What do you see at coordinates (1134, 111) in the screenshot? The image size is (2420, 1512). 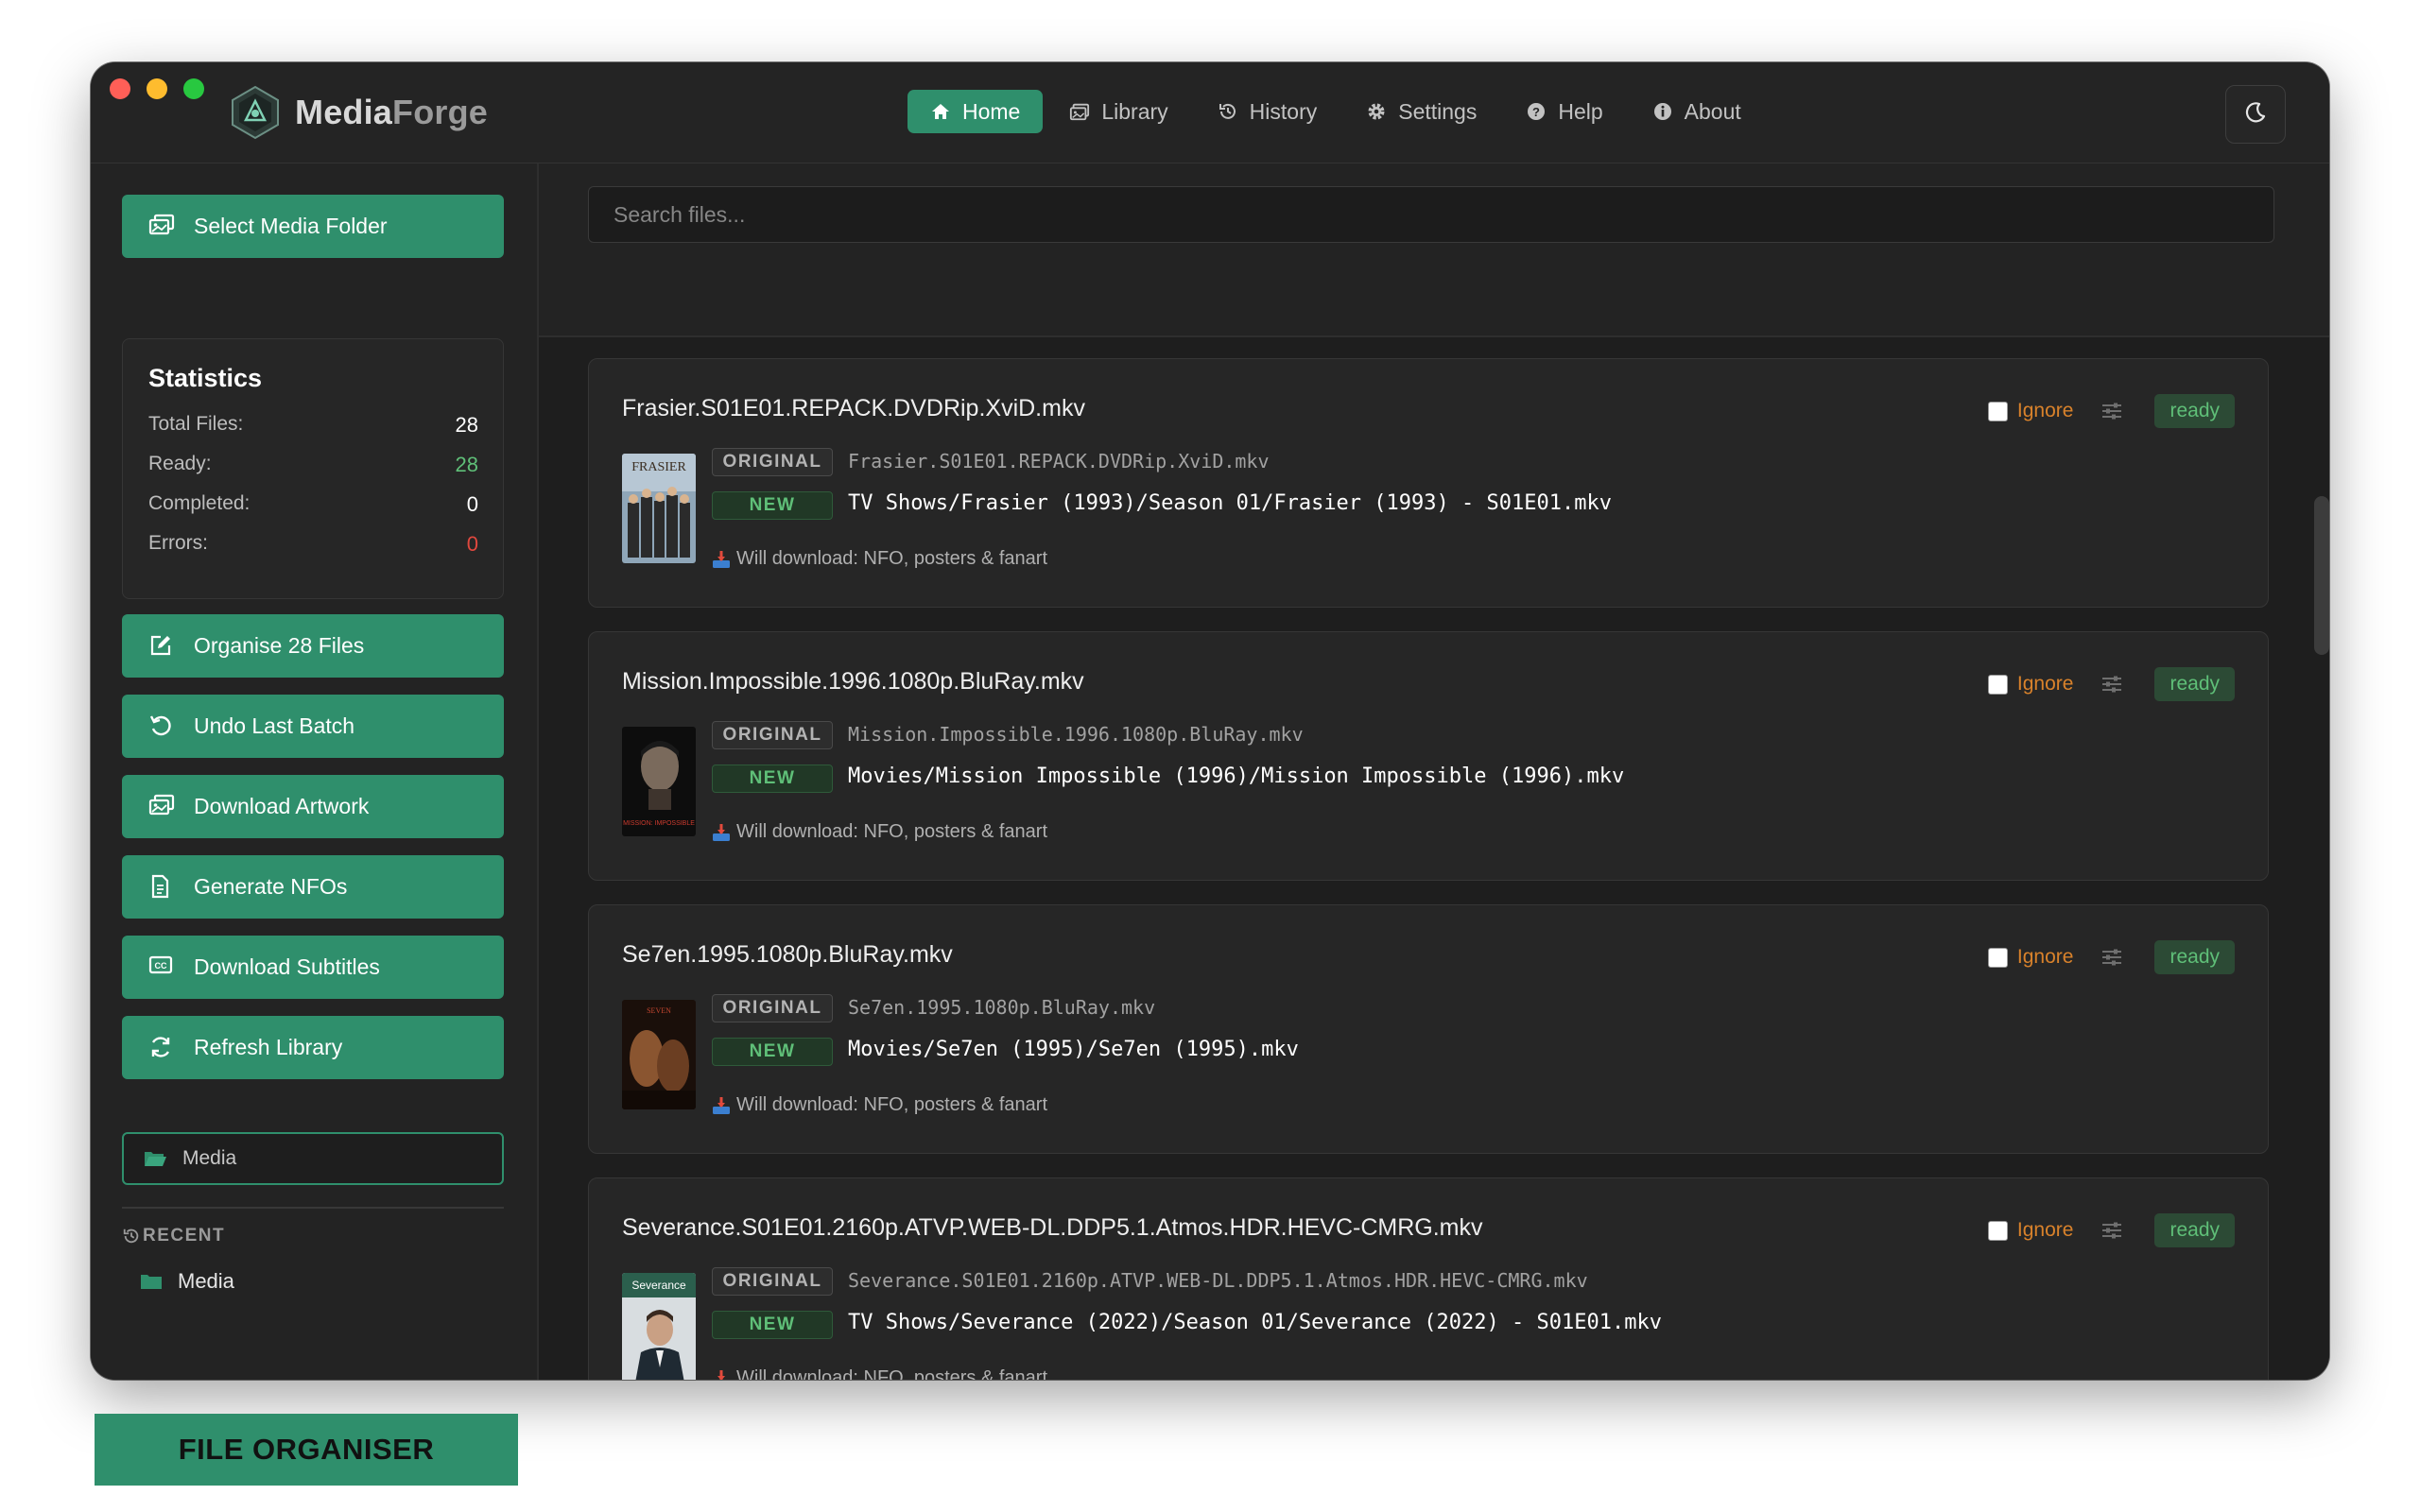 I see `nav-library-label: Library` at bounding box center [1134, 111].